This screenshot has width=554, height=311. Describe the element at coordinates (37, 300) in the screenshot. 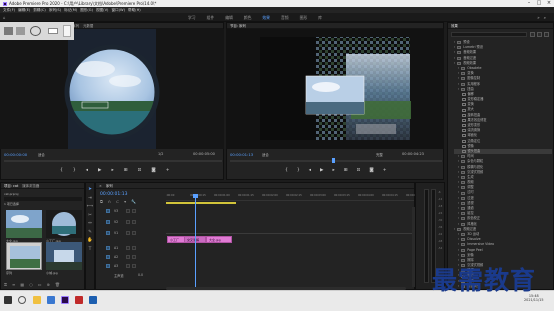

I see `file-explorer-icon` at that location.